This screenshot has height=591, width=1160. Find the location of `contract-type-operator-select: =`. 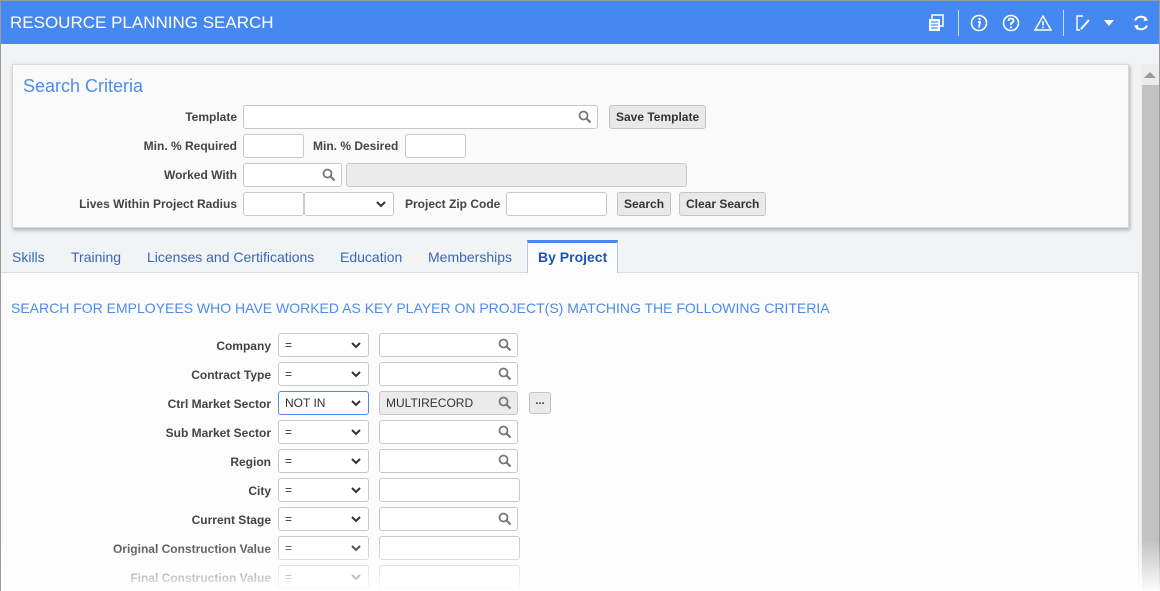

contract-type-operator-select: = is located at coordinates (323, 374).